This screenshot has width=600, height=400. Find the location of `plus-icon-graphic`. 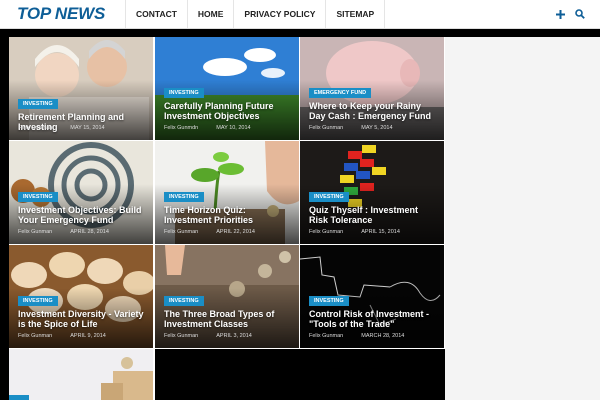

plus-icon-graphic is located at coordinates (560, 14).